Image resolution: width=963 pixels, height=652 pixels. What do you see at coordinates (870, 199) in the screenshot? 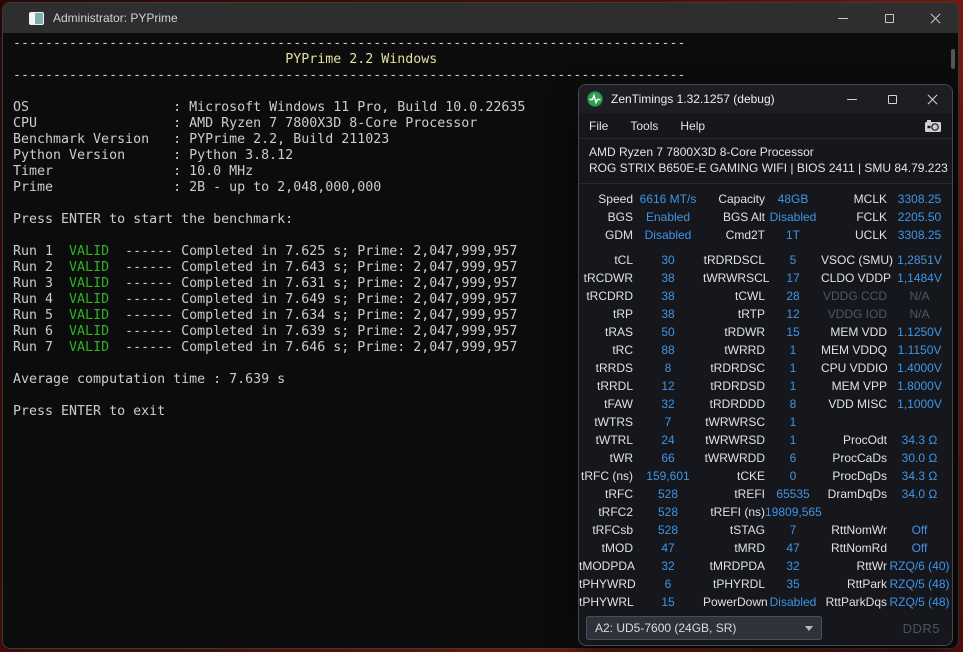
I see `timing-label: MCLK` at bounding box center [870, 199].